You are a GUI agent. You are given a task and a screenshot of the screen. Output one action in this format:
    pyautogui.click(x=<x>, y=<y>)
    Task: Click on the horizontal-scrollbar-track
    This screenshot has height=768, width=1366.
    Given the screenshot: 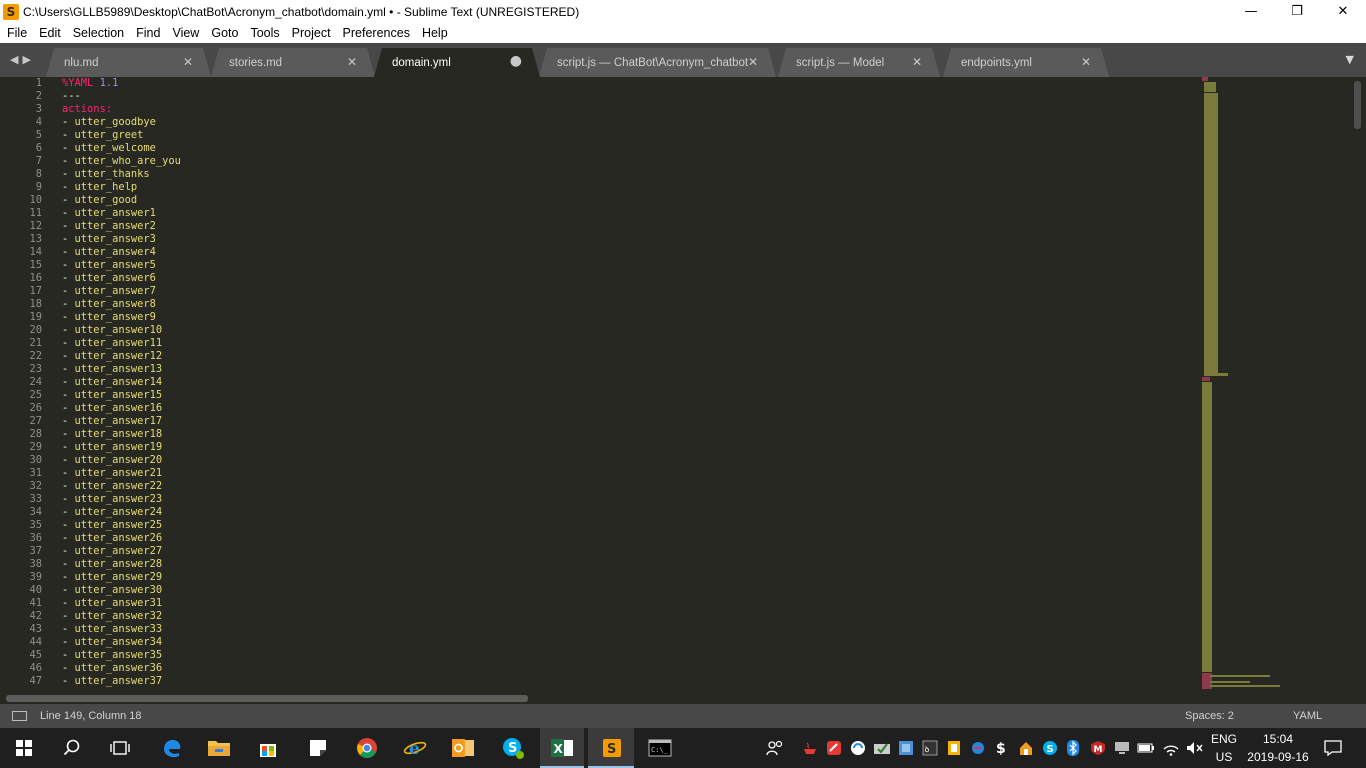 What is the action you would take?
    pyautogui.click(x=683, y=699)
    